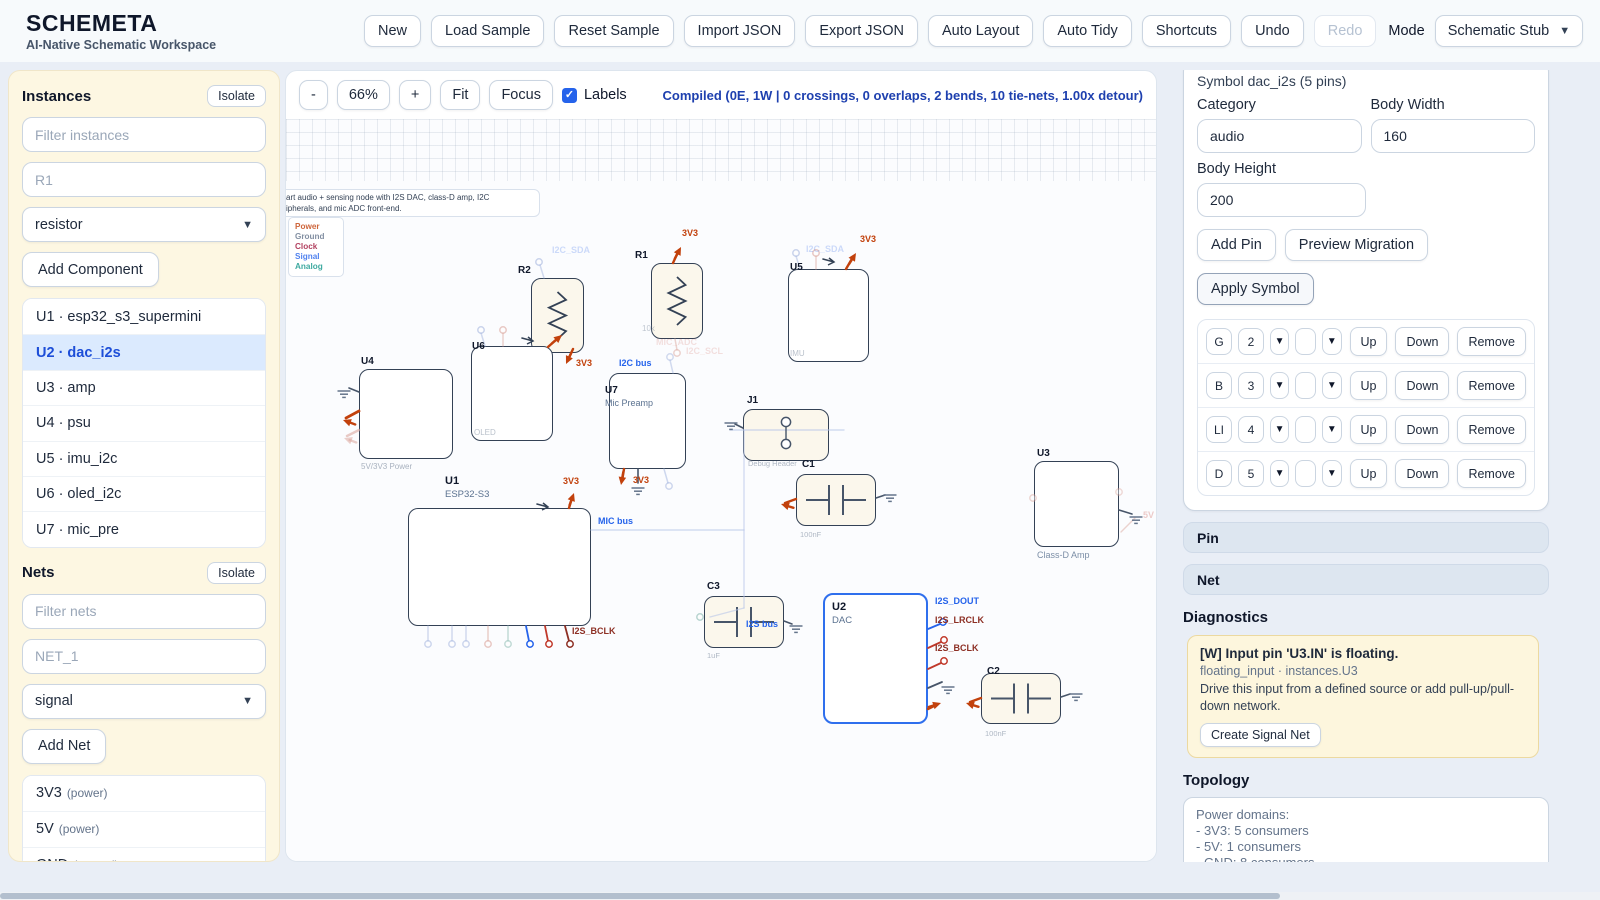 The image size is (1600, 900). I want to click on body-width-input, so click(1452, 136).